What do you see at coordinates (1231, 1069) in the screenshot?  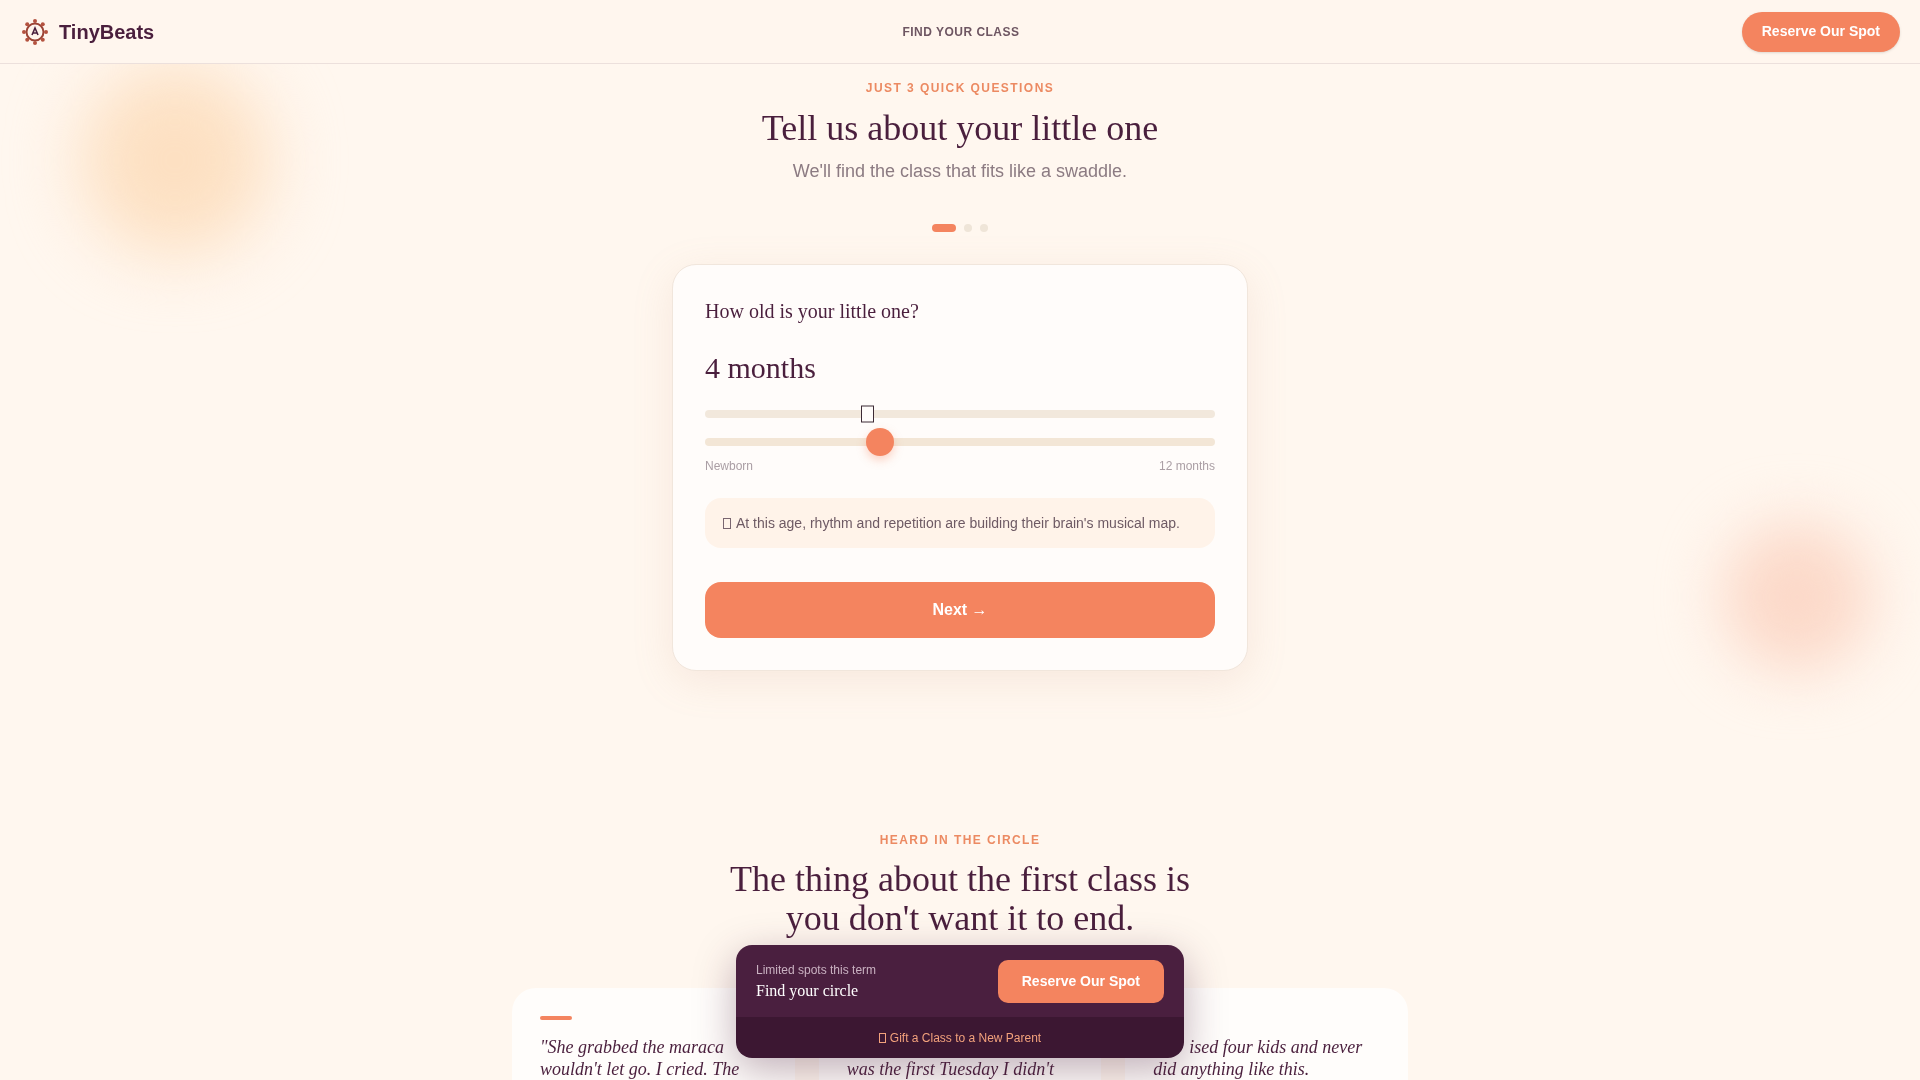 I see `quote-text: did anything like this.` at bounding box center [1231, 1069].